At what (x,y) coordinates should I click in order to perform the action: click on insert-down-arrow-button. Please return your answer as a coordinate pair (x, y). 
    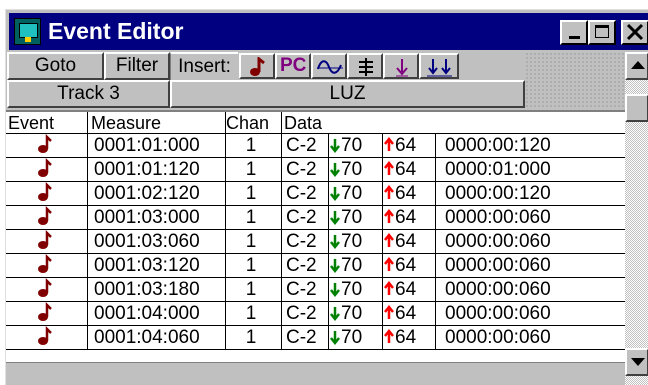
    Looking at the image, I should click on (401, 66).